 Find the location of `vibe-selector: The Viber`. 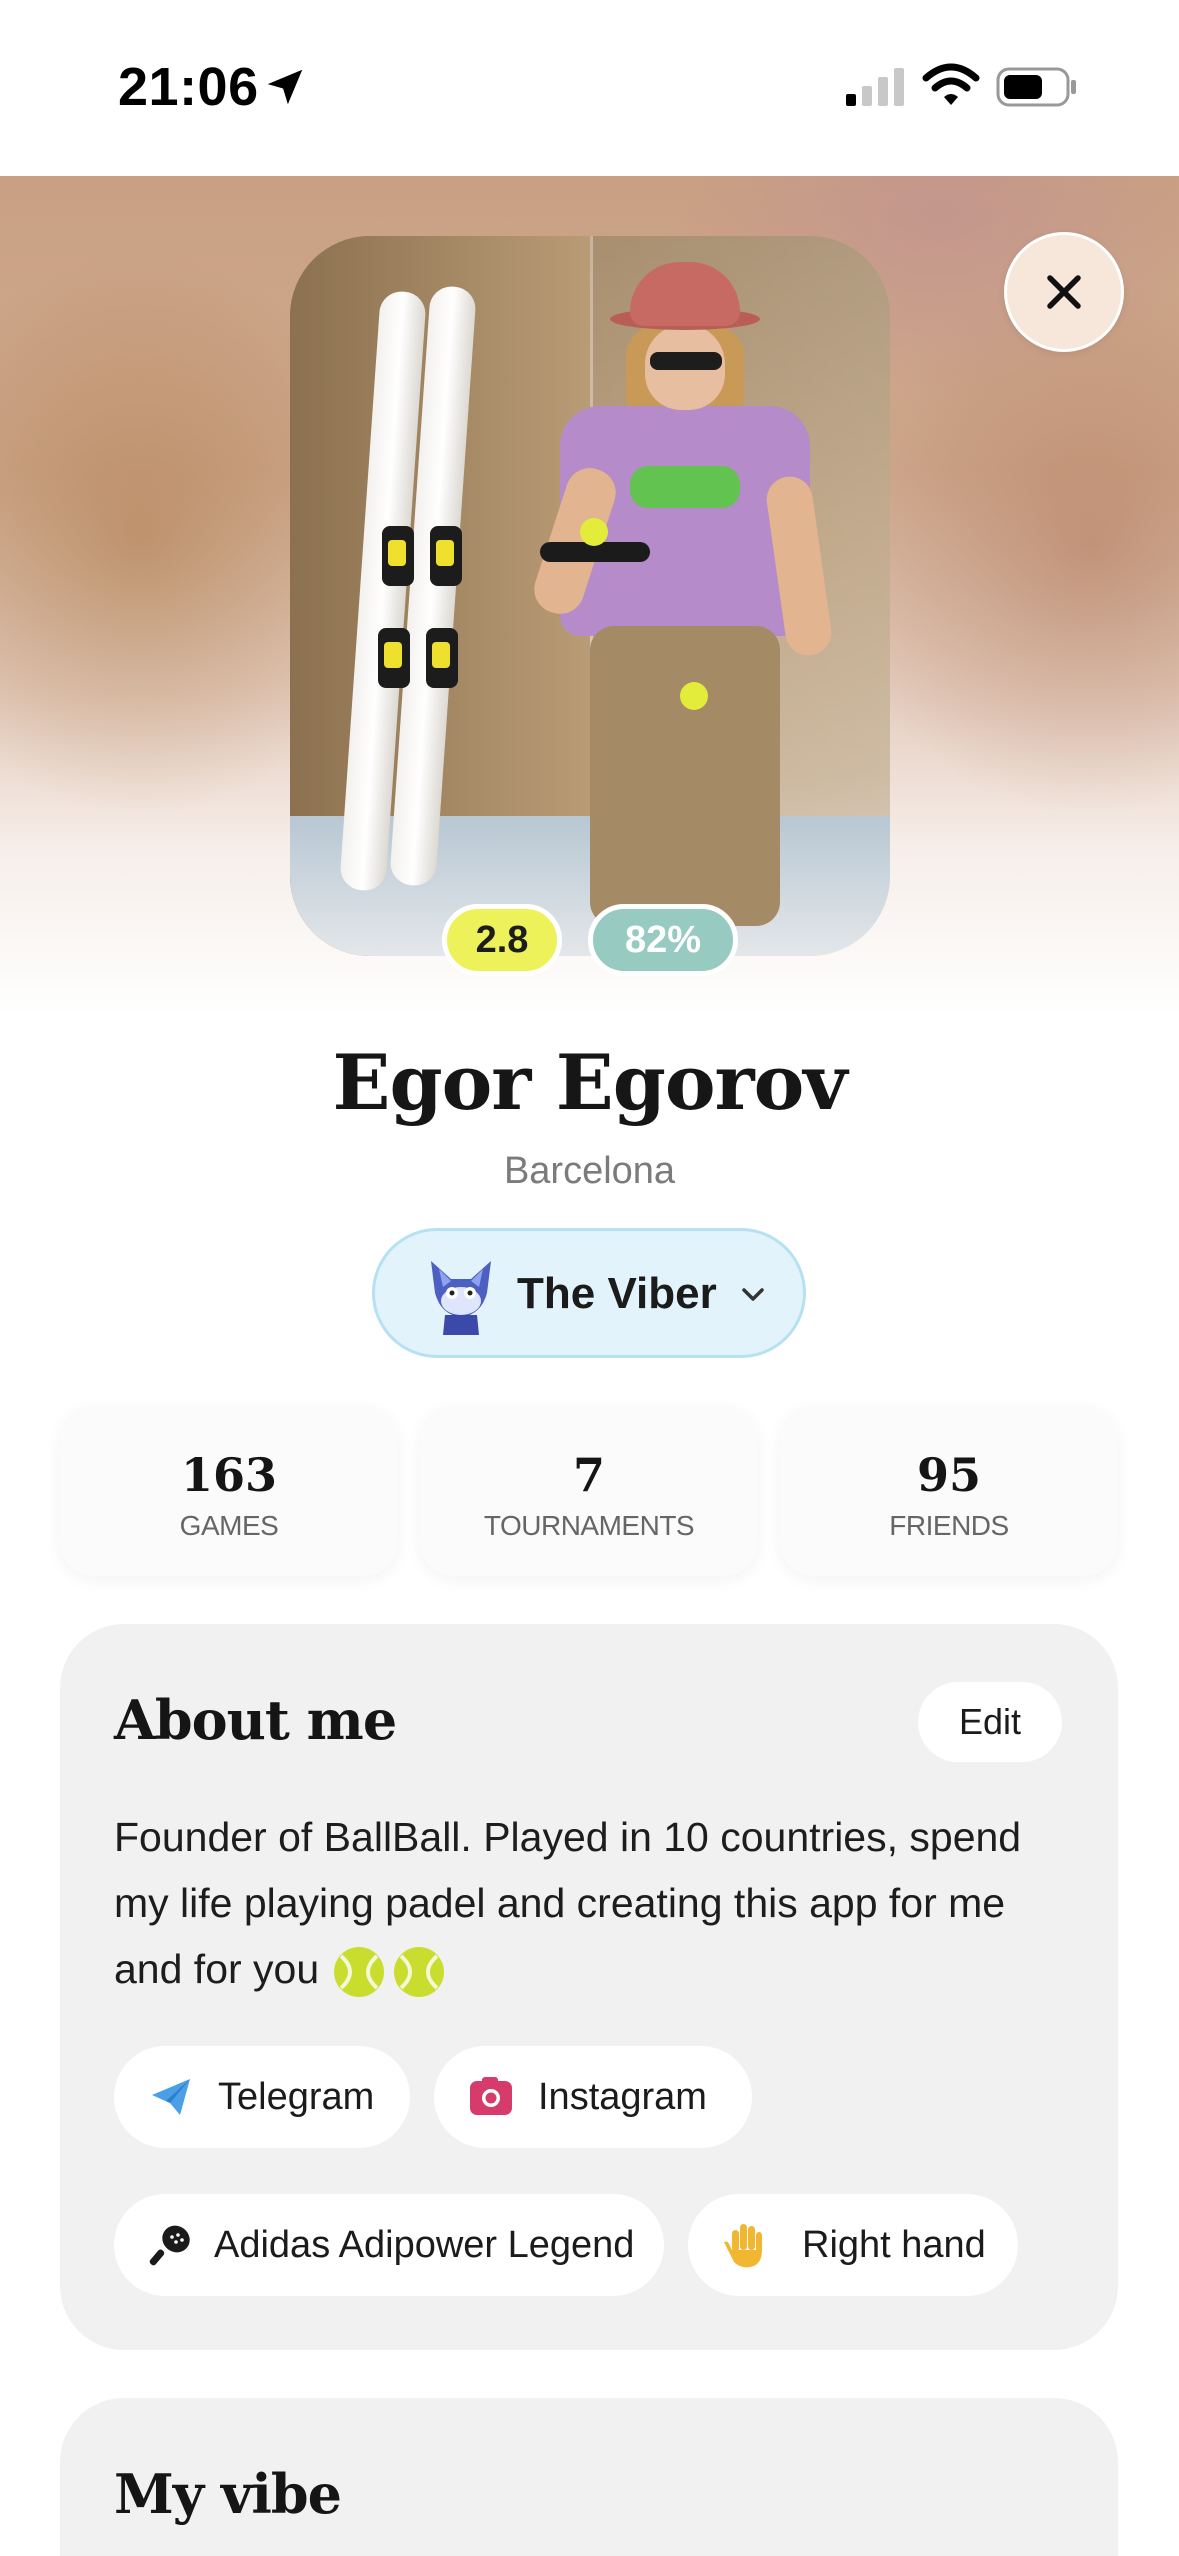

vibe-selector: The Viber is located at coordinates (589, 1293).